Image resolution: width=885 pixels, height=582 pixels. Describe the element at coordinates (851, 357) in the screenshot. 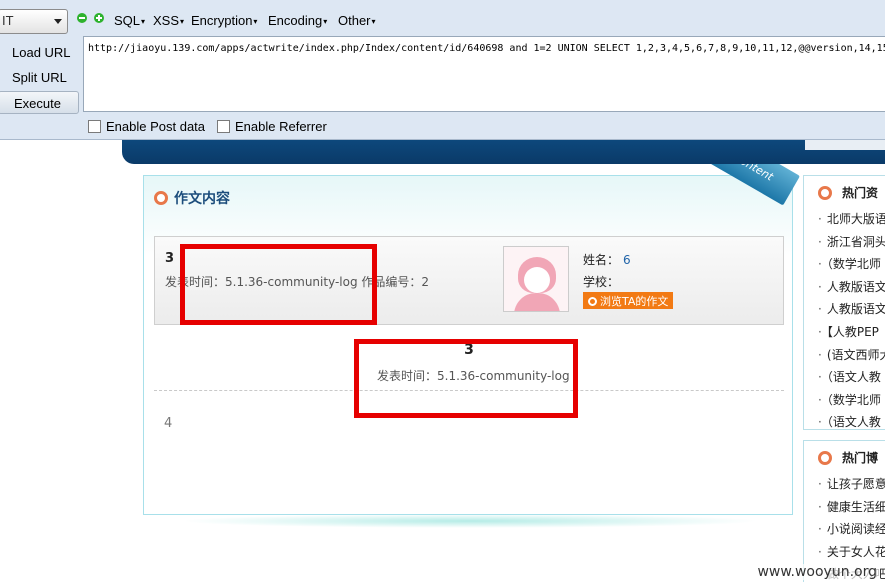

I see `hot-resource-link: (语文西师大` at that location.